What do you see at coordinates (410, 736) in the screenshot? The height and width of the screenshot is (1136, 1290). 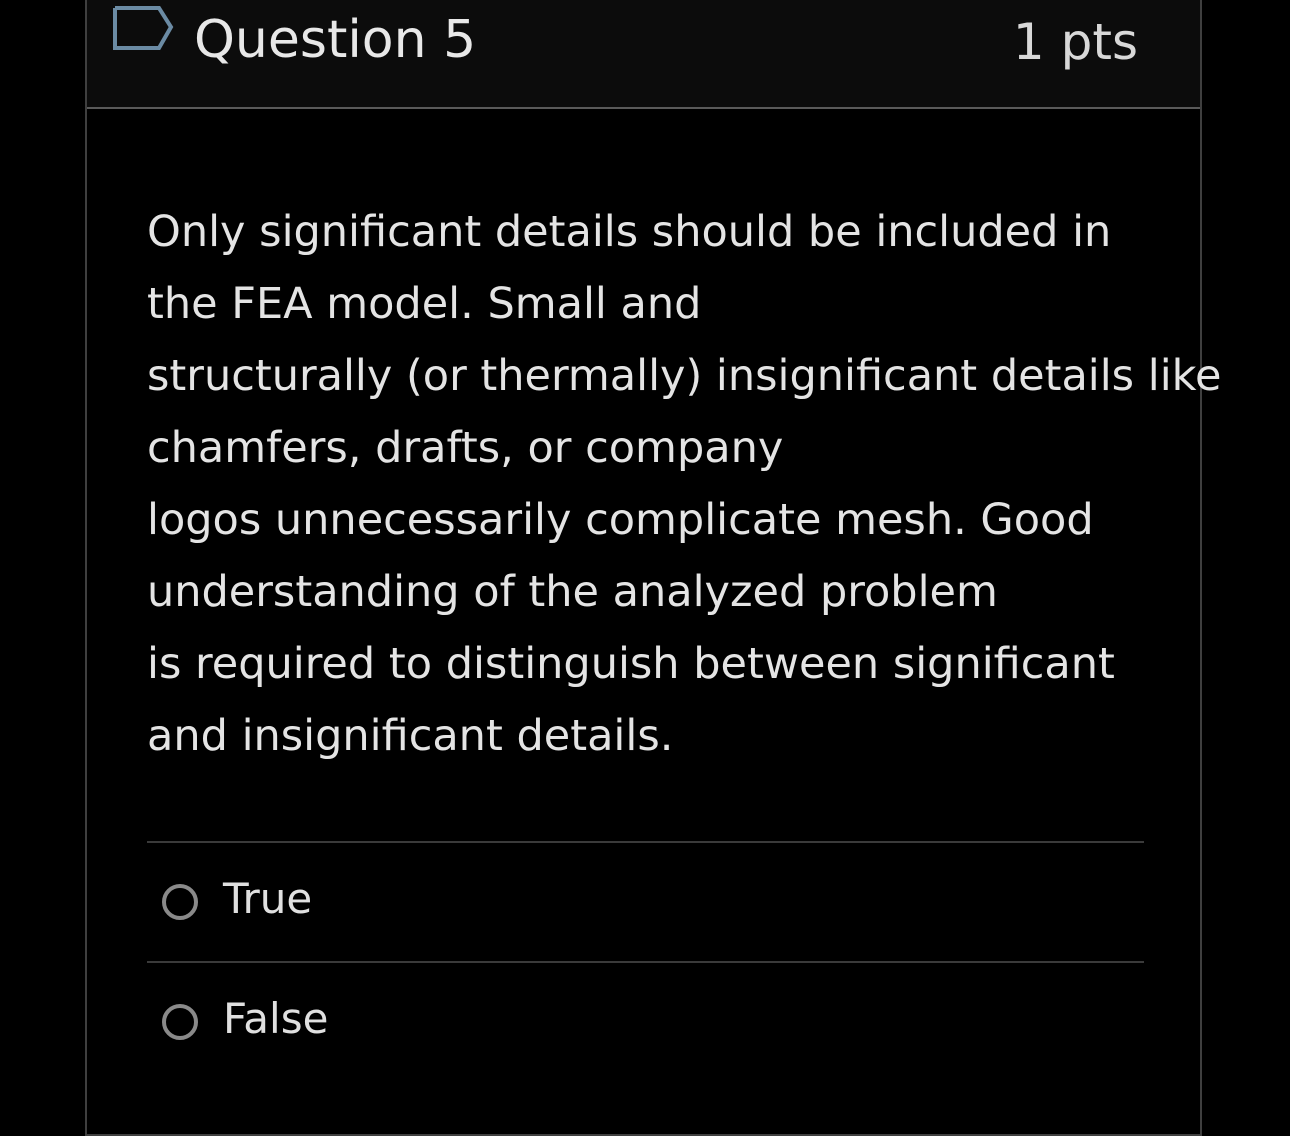 I see `question-text-line: and insignificant details.` at bounding box center [410, 736].